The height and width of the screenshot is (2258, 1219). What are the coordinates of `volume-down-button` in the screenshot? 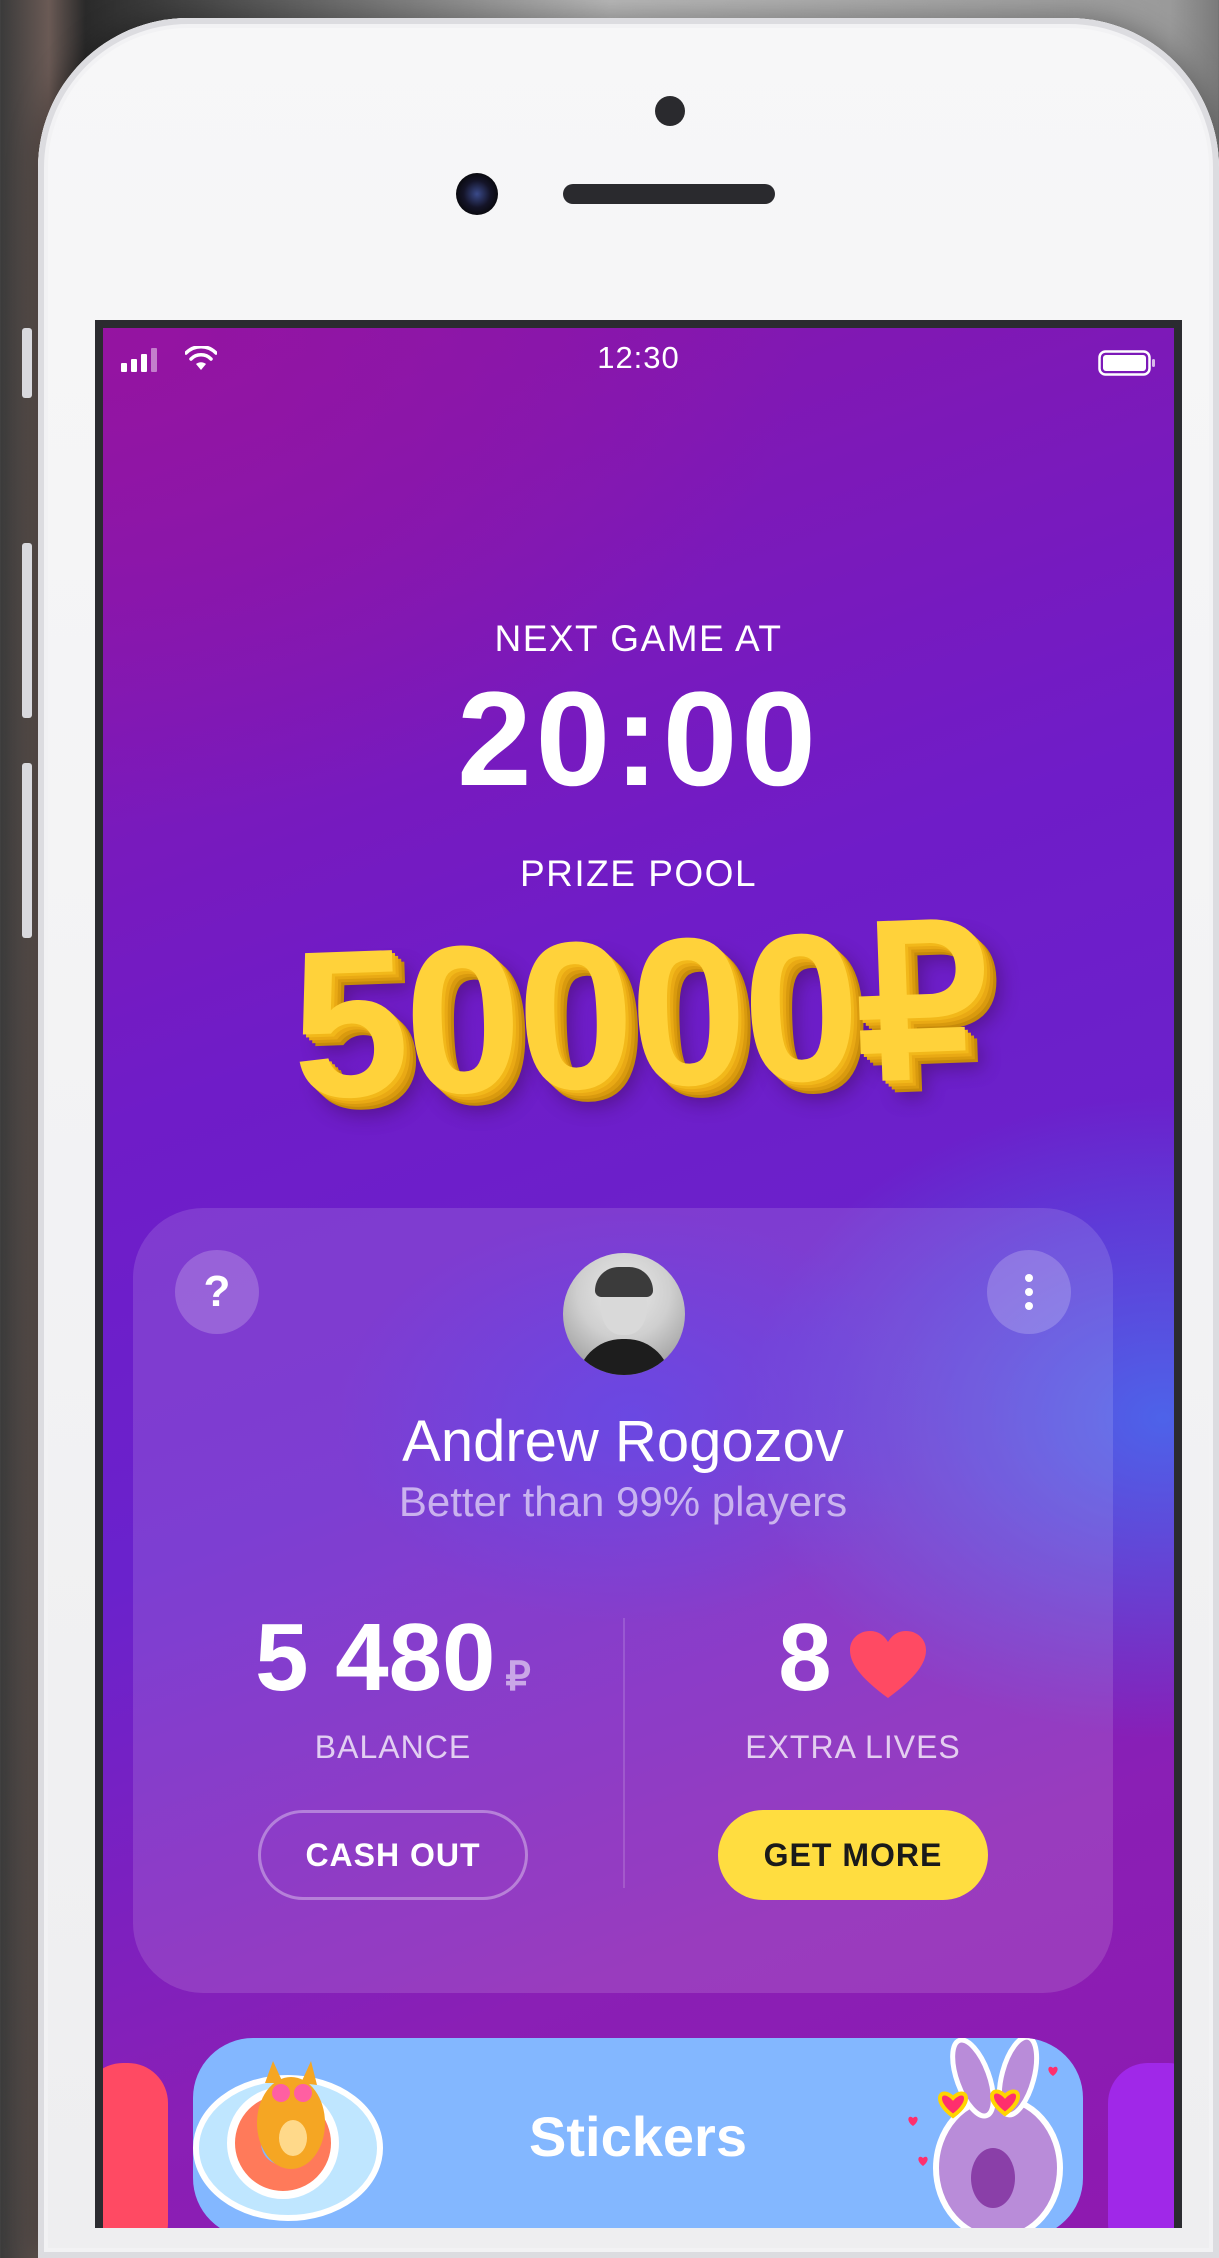 It's located at (27, 850).